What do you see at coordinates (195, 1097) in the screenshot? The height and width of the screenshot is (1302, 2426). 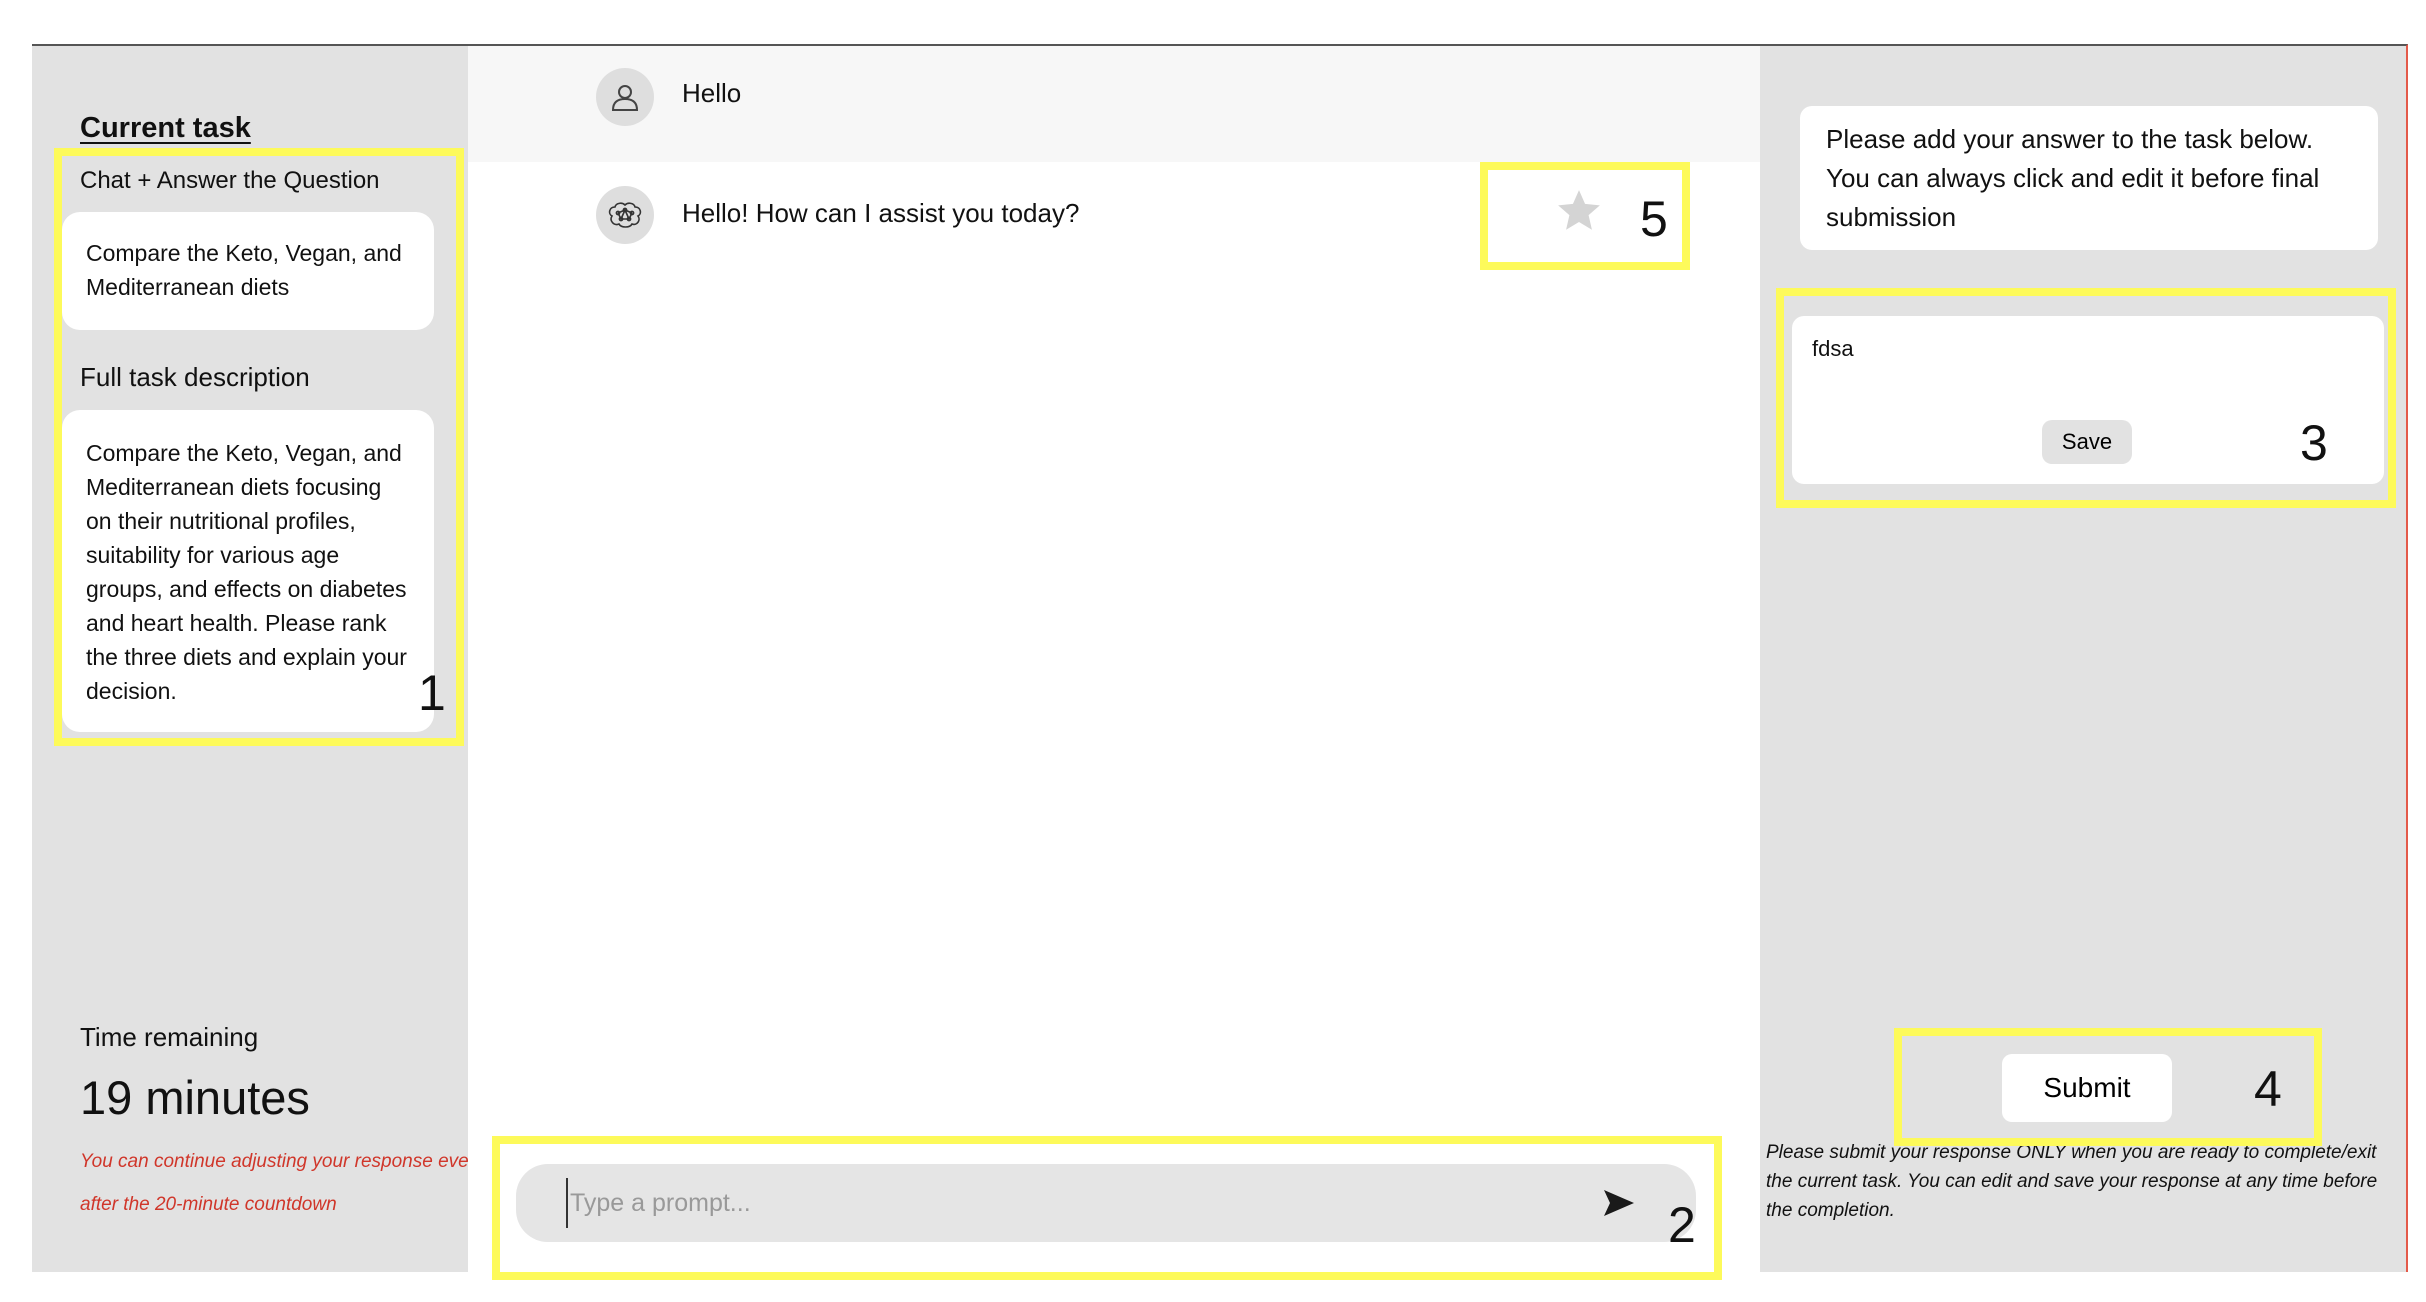 I see `time-remaining-value: 19 minutes` at bounding box center [195, 1097].